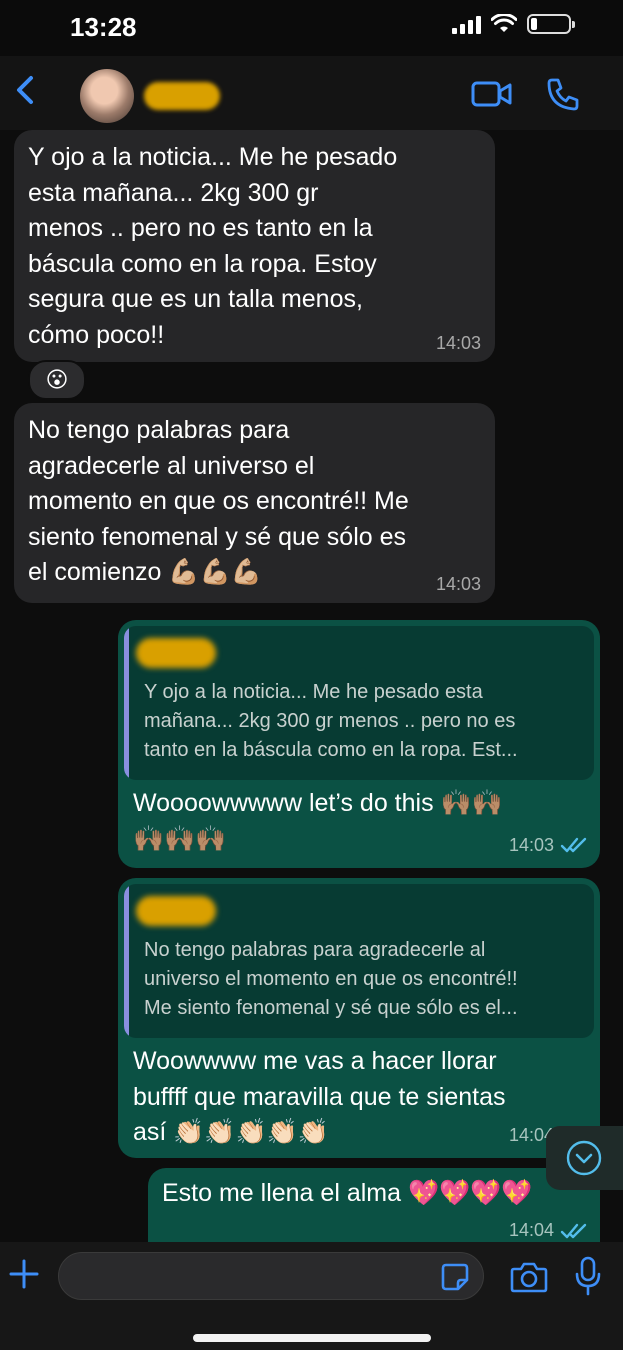  I want to click on status-time: 13:28, so click(103, 27).